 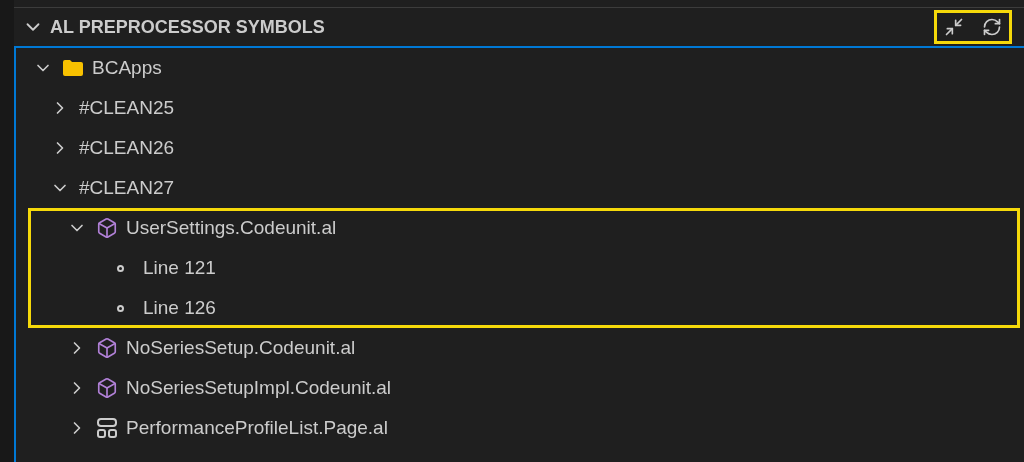 What do you see at coordinates (179, 268) in the screenshot?
I see `tree-item-label: Line 121` at bounding box center [179, 268].